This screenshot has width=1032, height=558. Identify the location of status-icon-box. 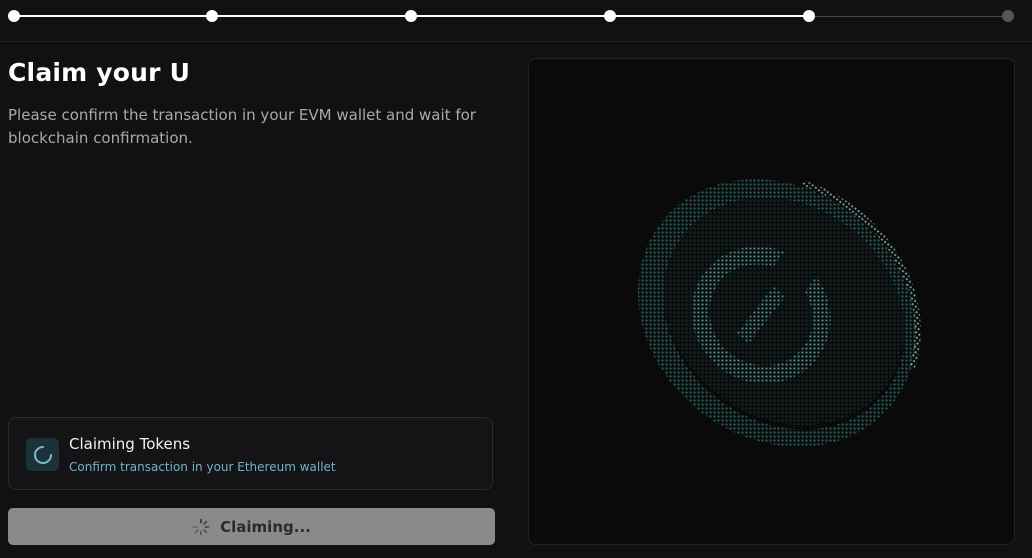
(42, 454).